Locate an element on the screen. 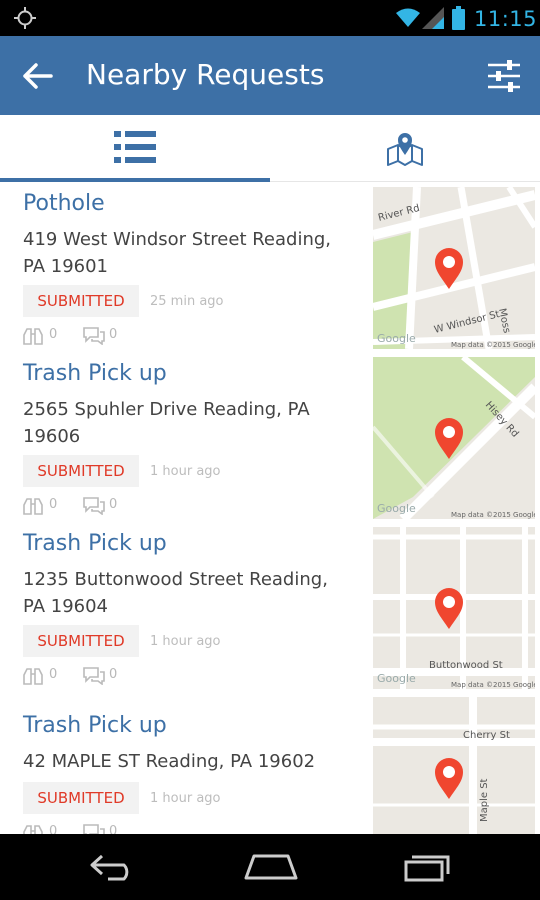  tab-list is located at coordinates (135, 148).